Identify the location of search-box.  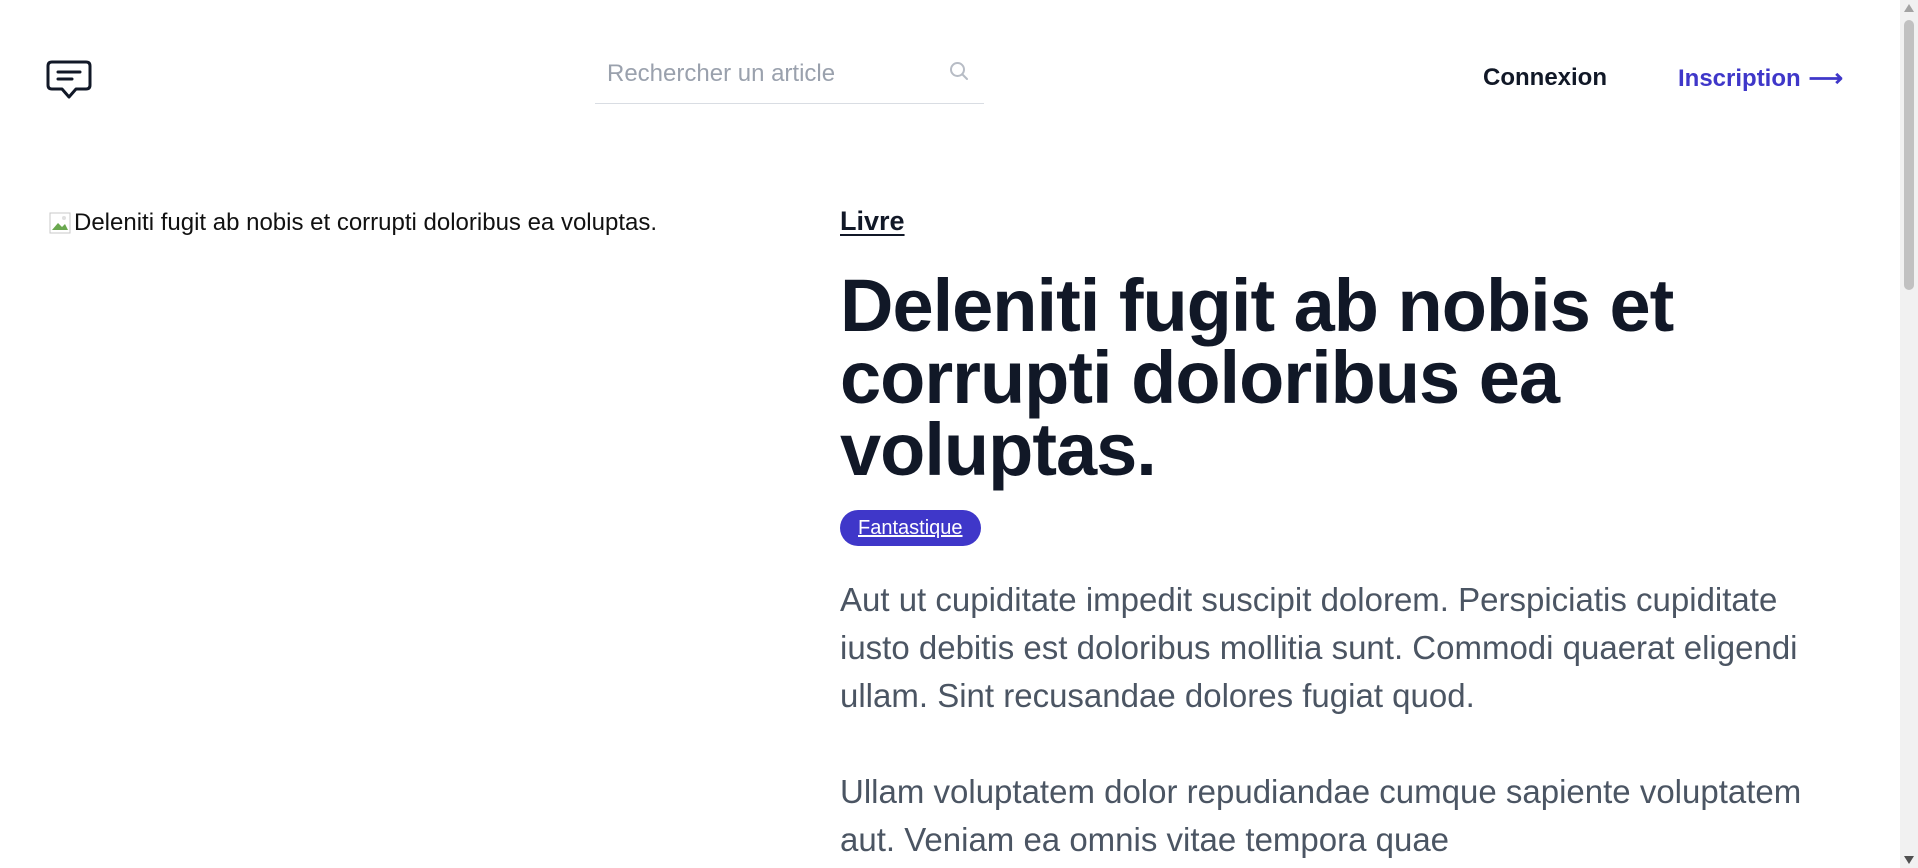
(789, 78).